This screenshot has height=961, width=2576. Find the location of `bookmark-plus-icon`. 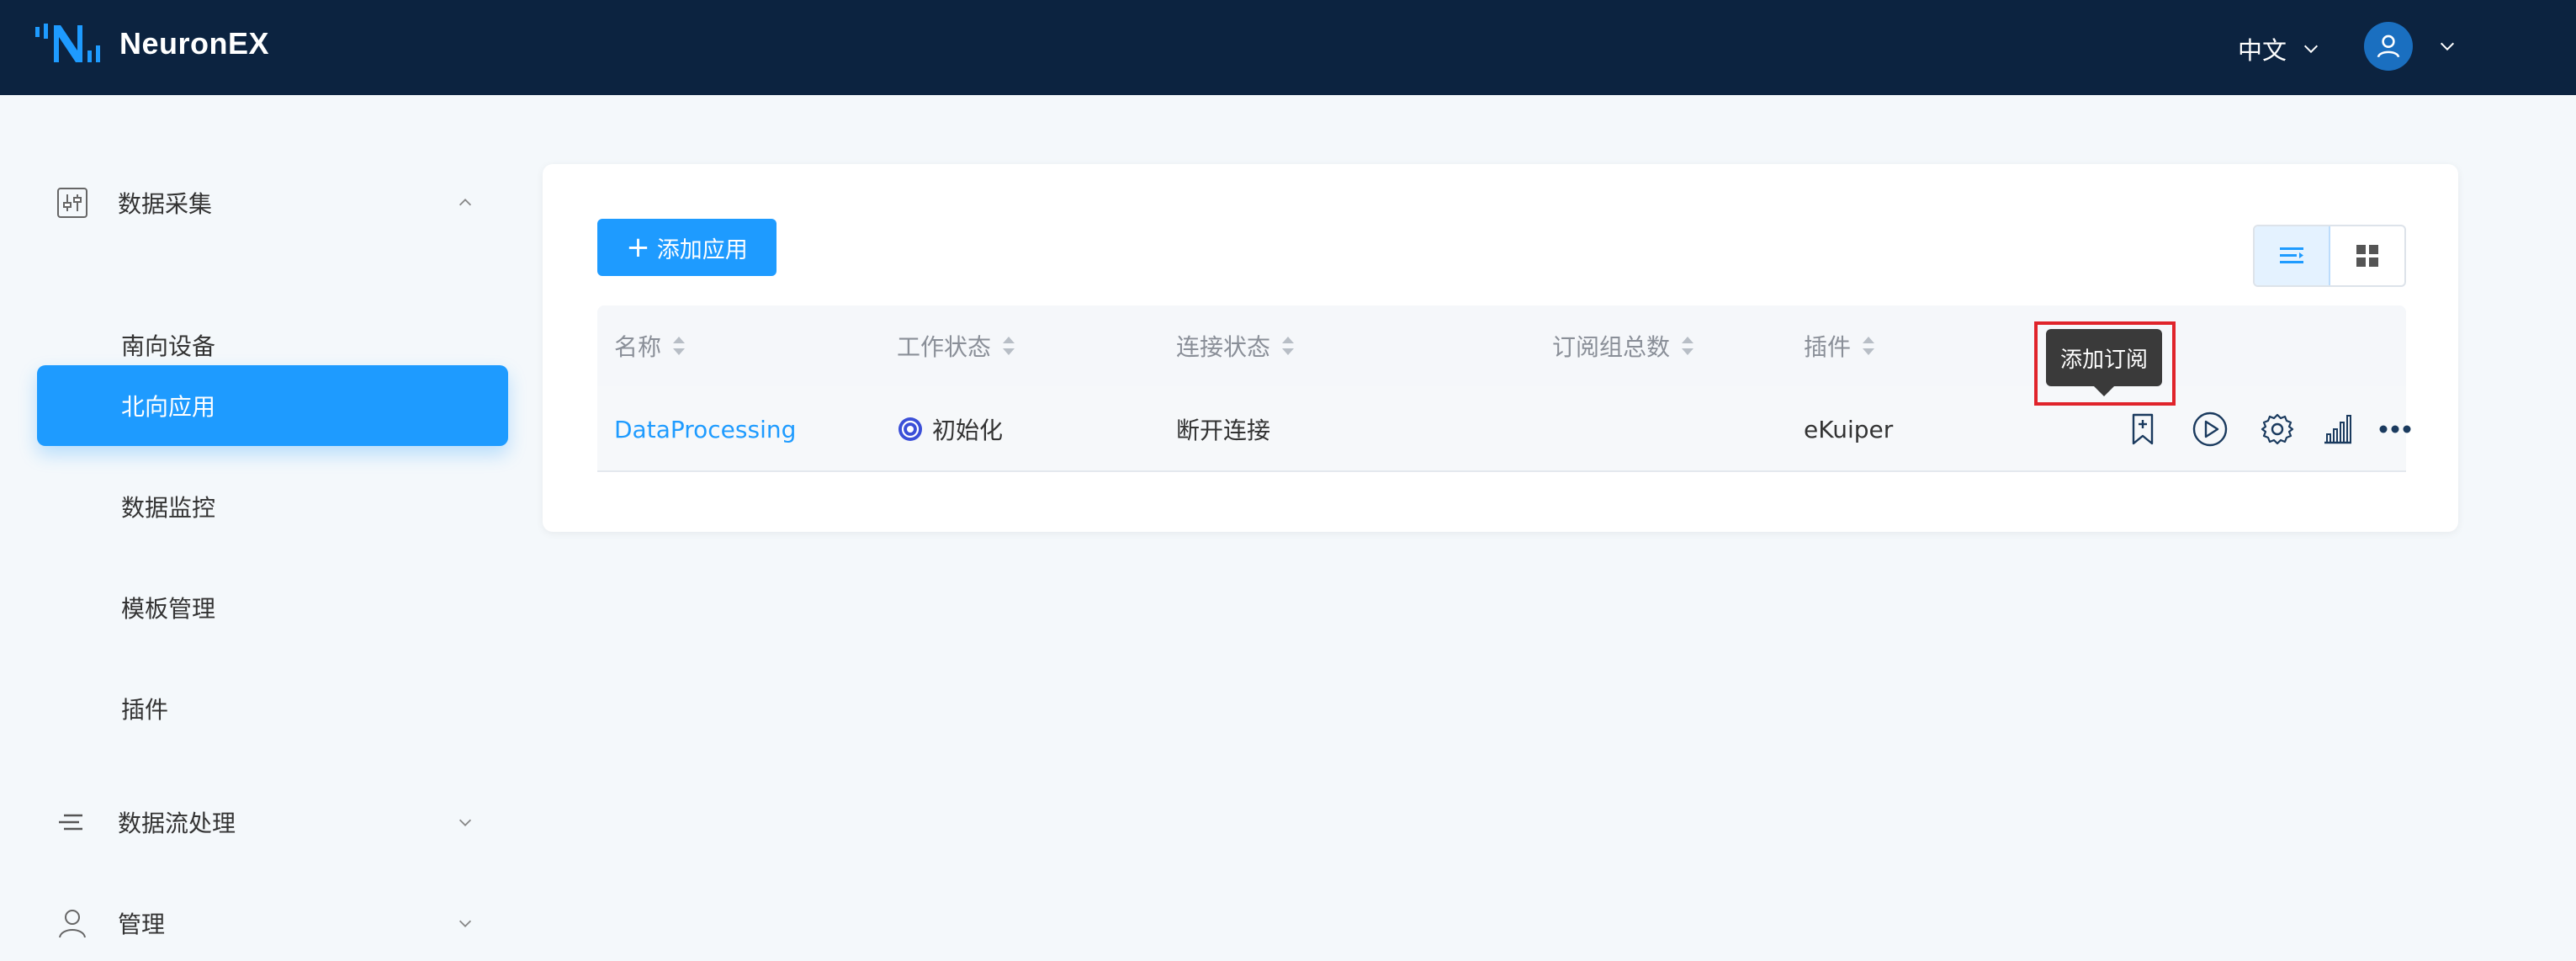

bookmark-plus-icon is located at coordinates (2143, 429).